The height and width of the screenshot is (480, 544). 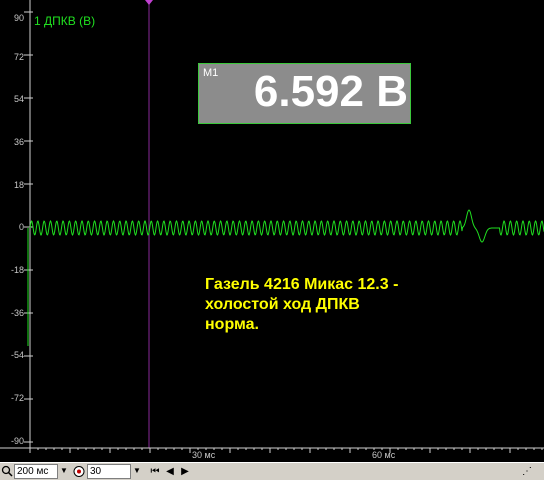 I want to click on measurement-box: M1 6.592 В, so click(x=304, y=93).